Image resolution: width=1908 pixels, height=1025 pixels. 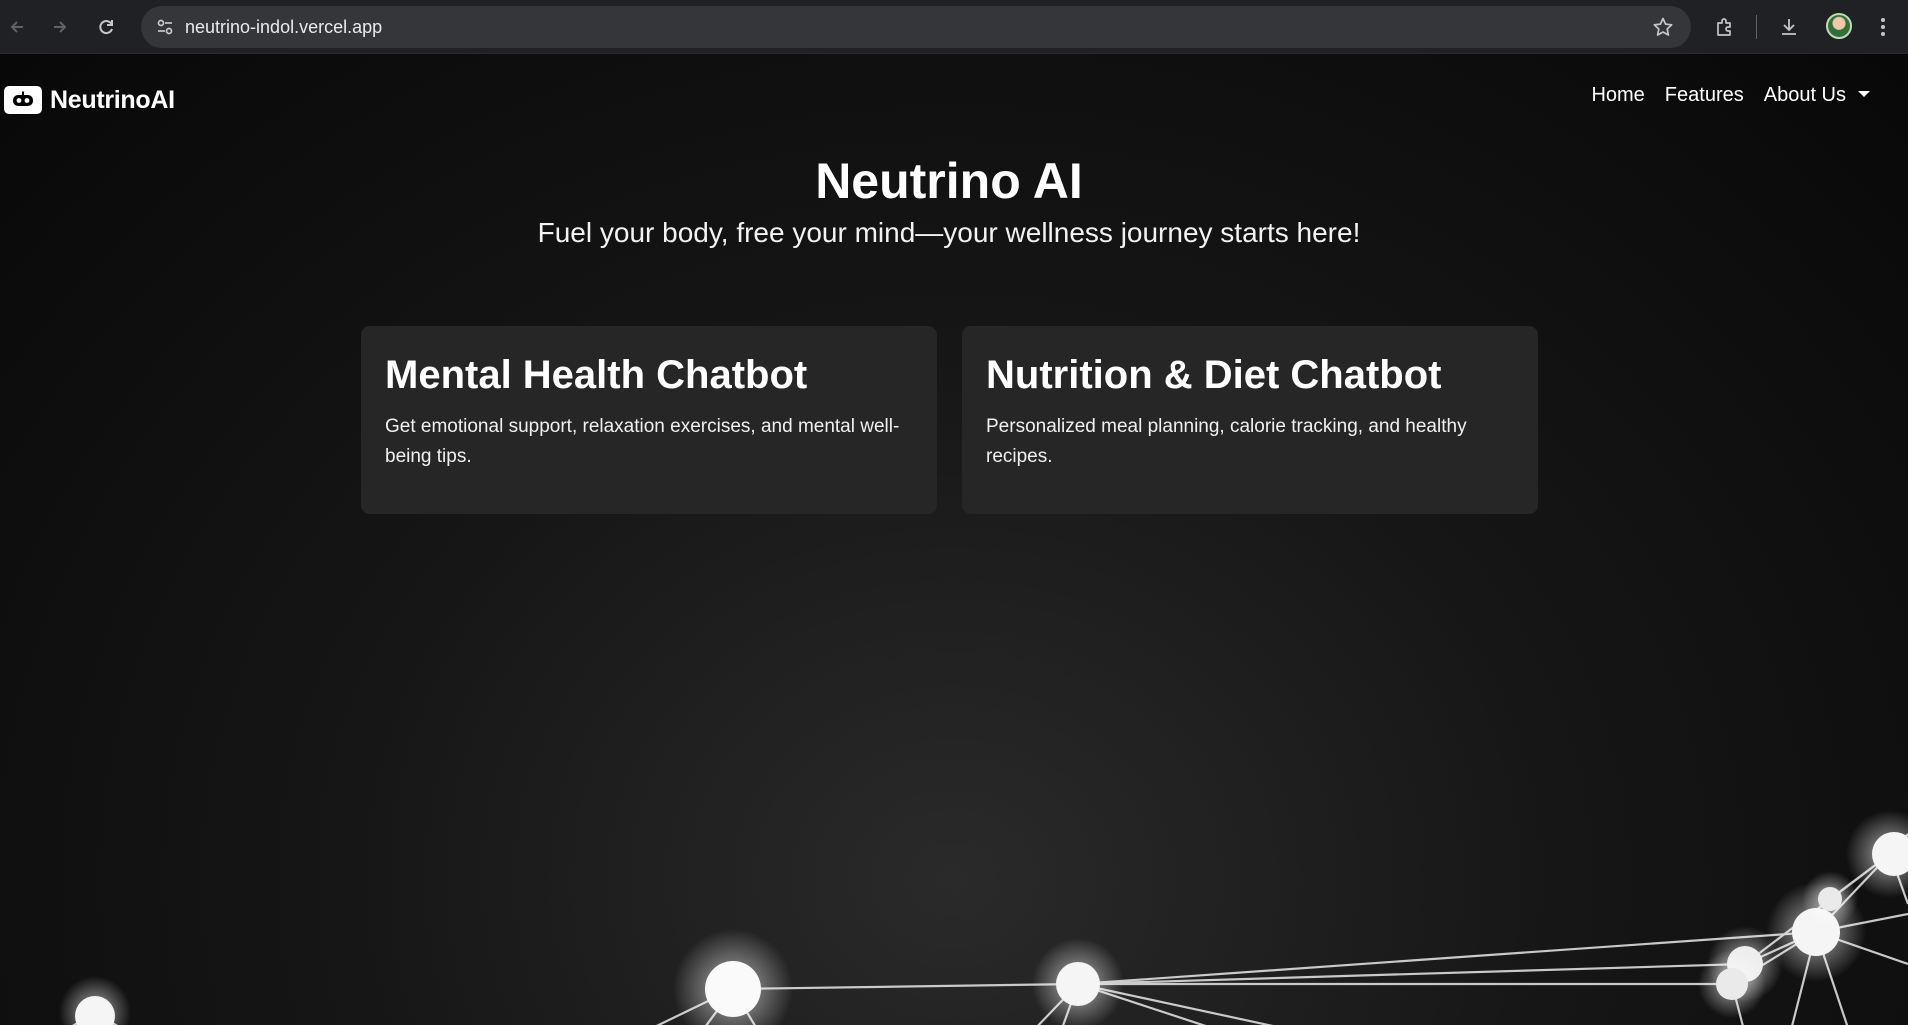 What do you see at coordinates (1214, 375) in the screenshot?
I see `card-title: Nutrition & Diet Chatbot` at bounding box center [1214, 375].